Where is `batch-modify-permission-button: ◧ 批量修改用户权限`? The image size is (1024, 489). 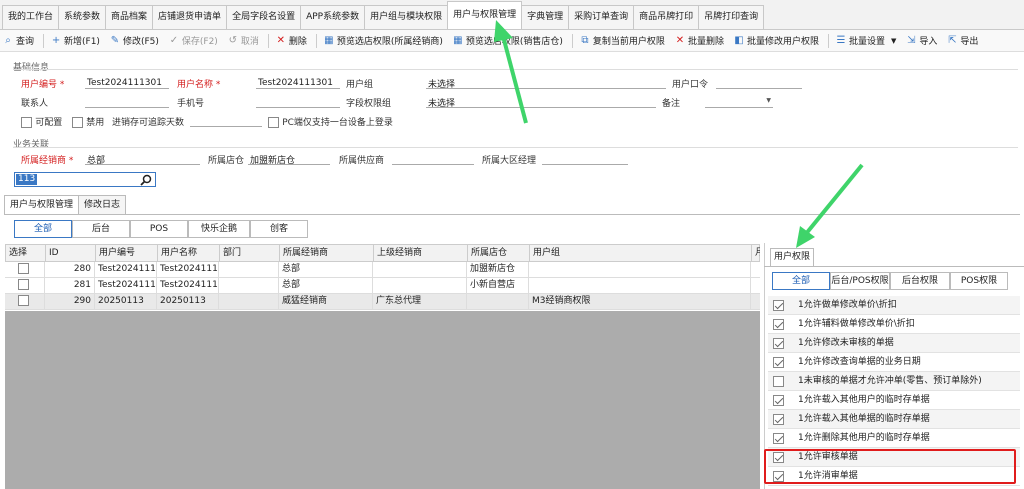
batch-modify-permission-button: ◧ 批量修改用户权限 is located at coordinates (776, 41).